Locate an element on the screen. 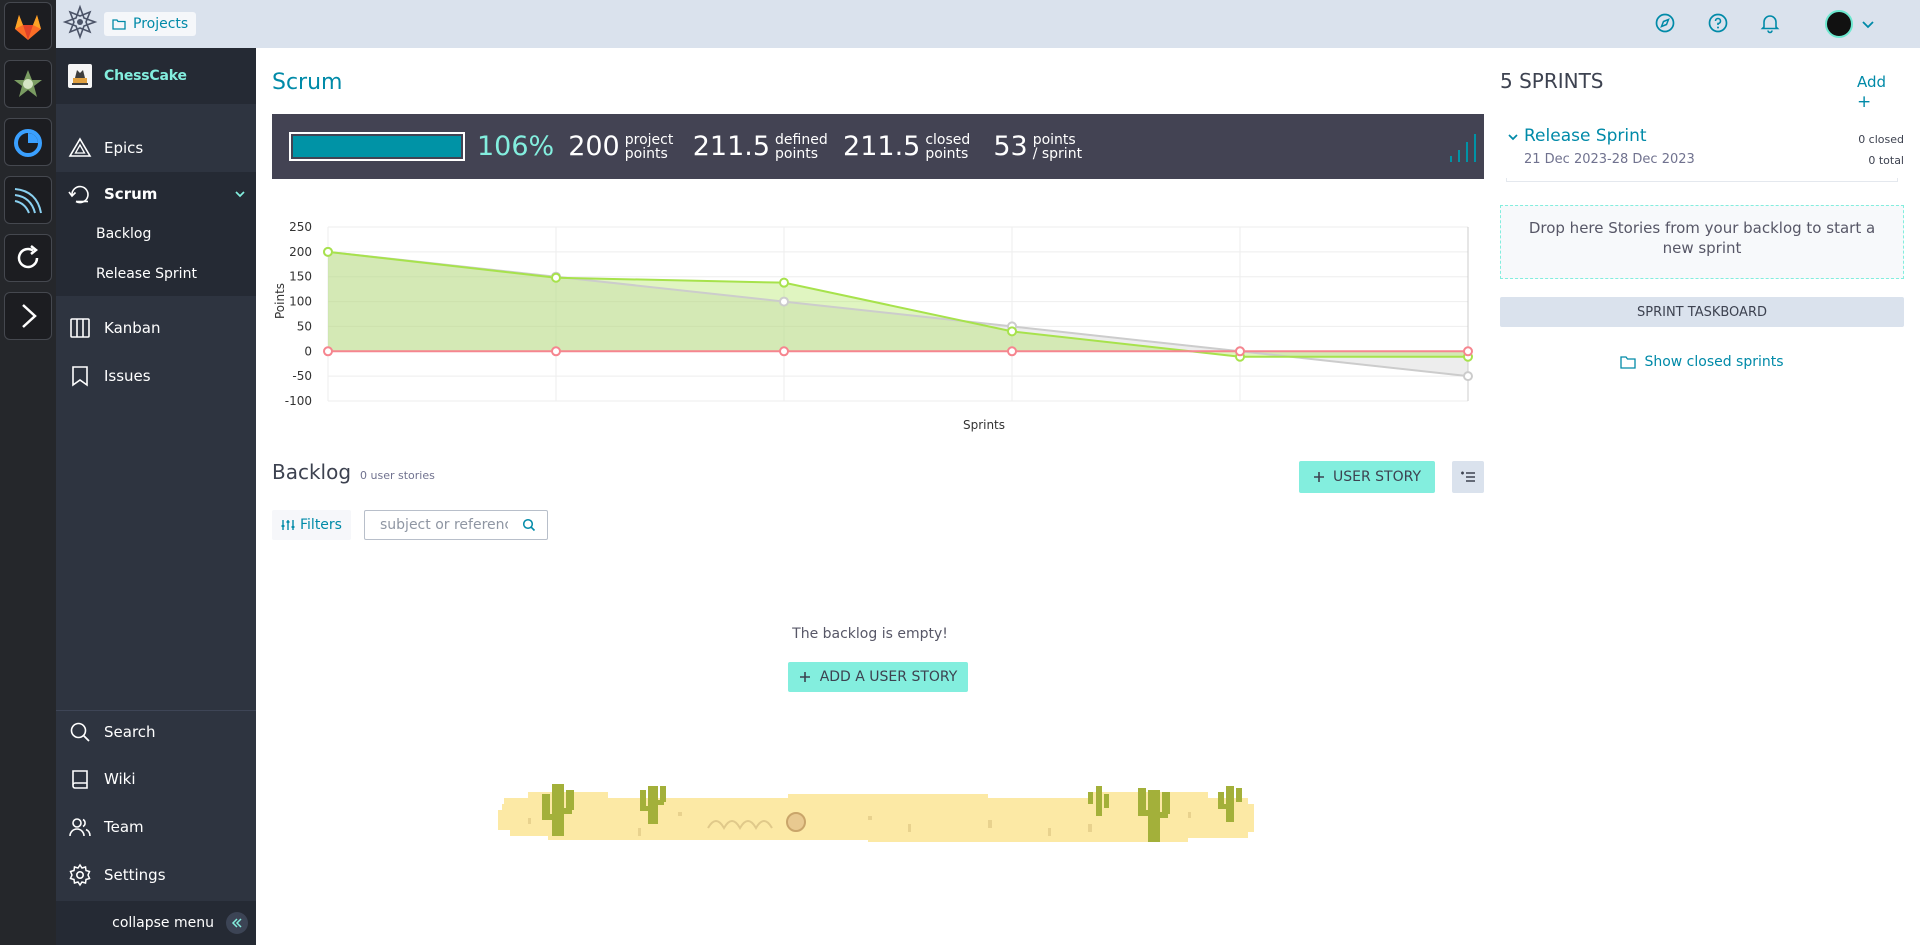 The height and width of the screenshot is (945, 1920). graph-toggle-icon is located at coordinates (1465, 147).